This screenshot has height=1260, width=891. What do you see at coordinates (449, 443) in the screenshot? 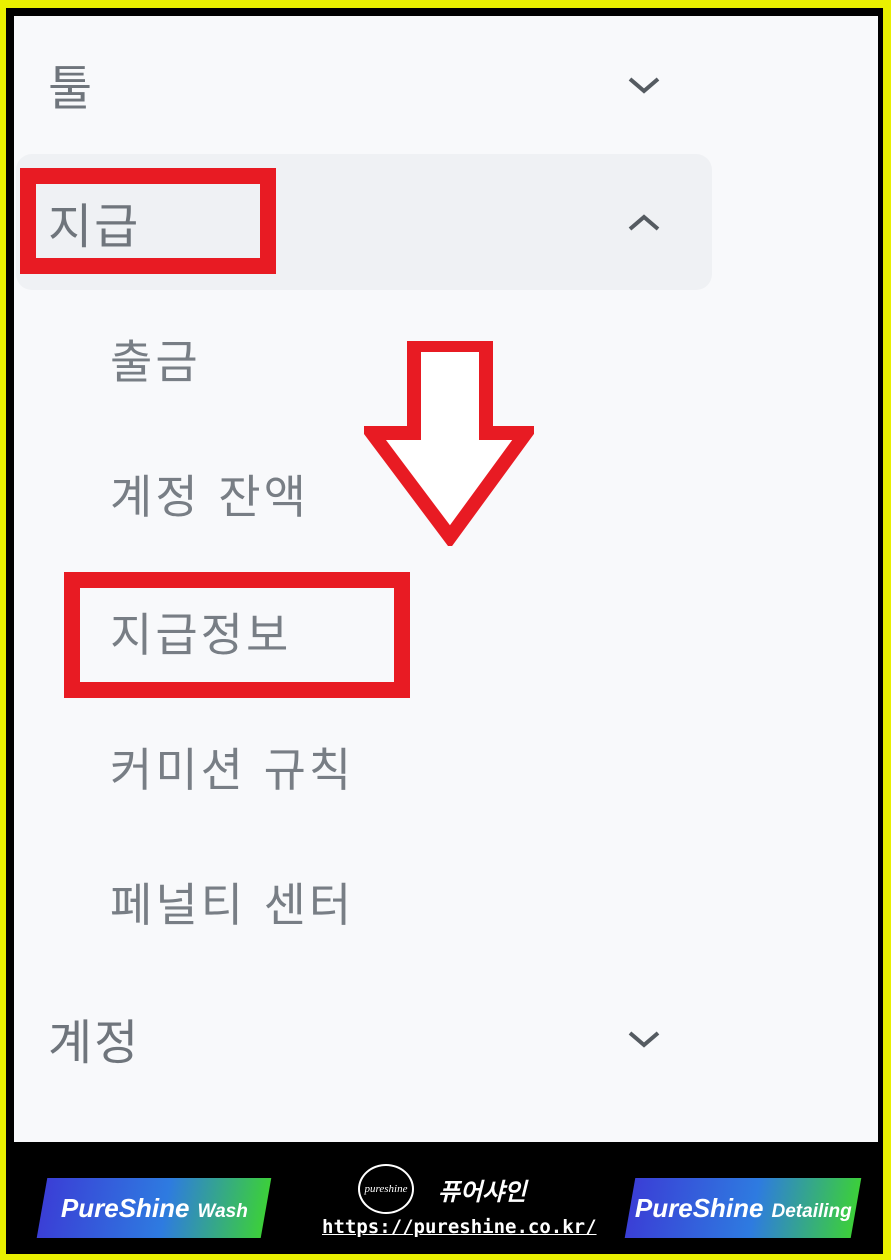
I see `down-arrow-outline-icon` at bounding box center [449, 443].